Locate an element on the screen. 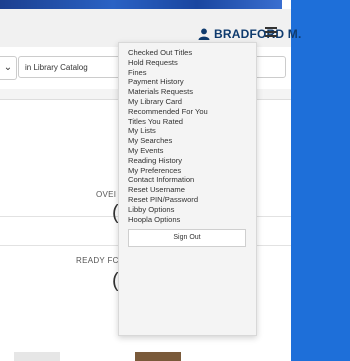 This screenshot has height=361, width=350. ready-label: READY FC is located at coordinates (97, 260).